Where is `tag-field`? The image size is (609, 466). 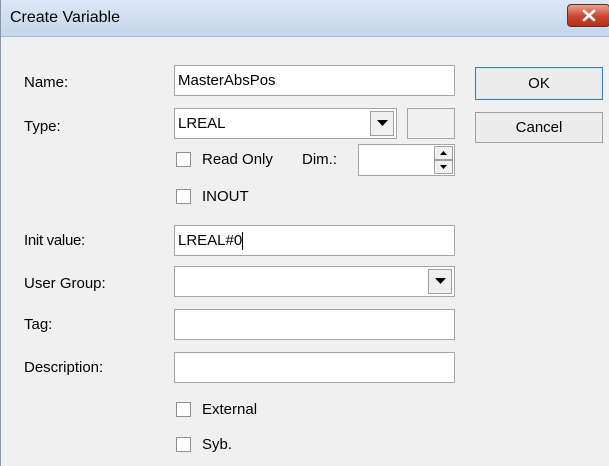
tag-field is located at coordinates (314, 324).